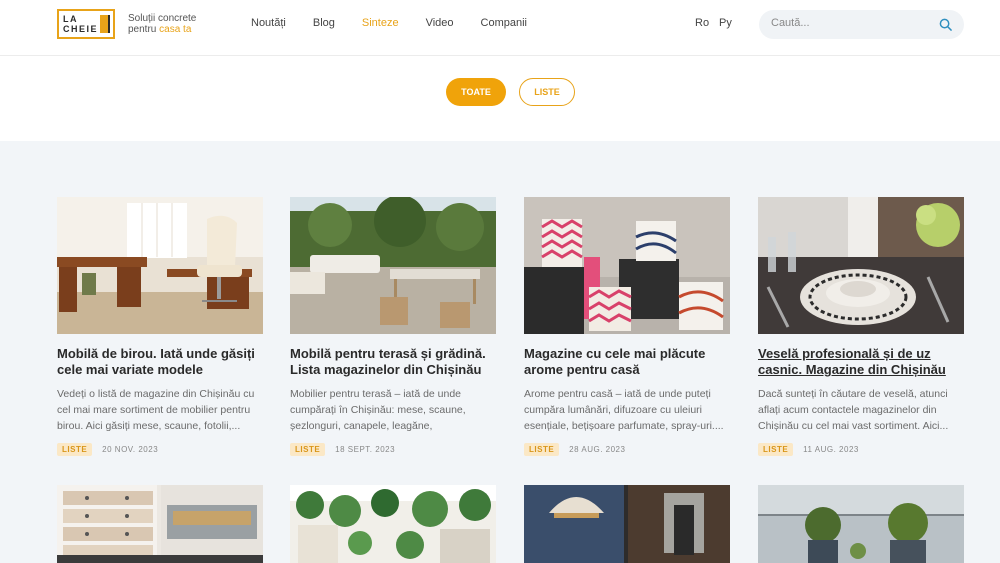  What do you see at coordinates (831, 449) in the screenshot?
I see `article-date: 11 AUG. 2023` at bounding box center [831, 449].